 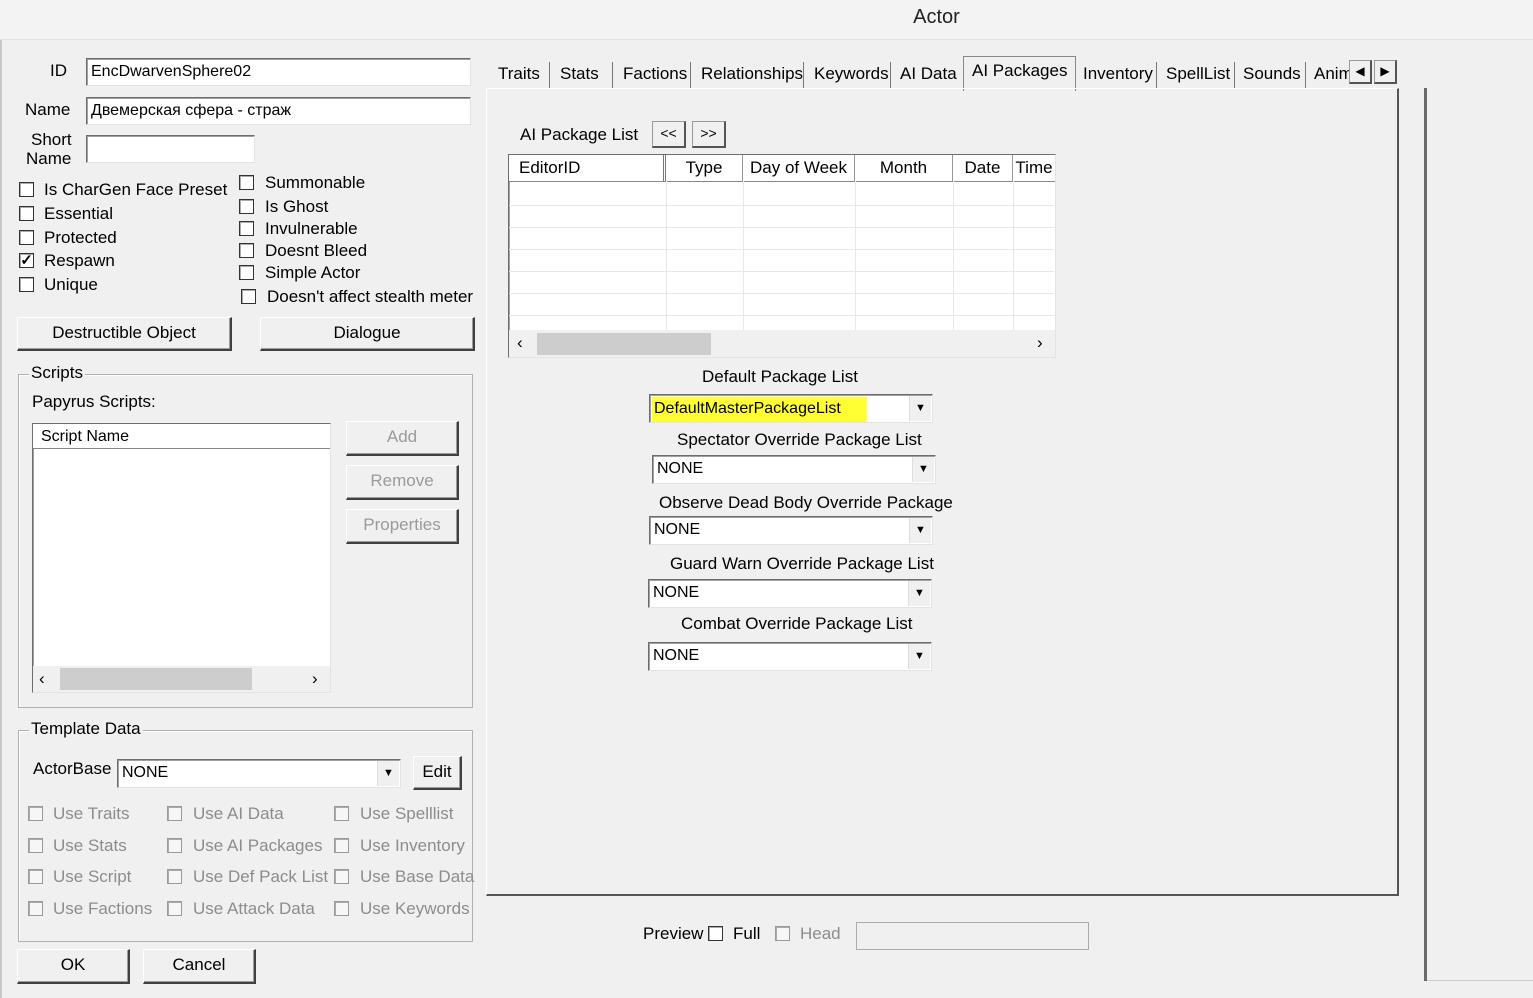 I want to click on use-traits-checkbox, so click(x=35, y=813).